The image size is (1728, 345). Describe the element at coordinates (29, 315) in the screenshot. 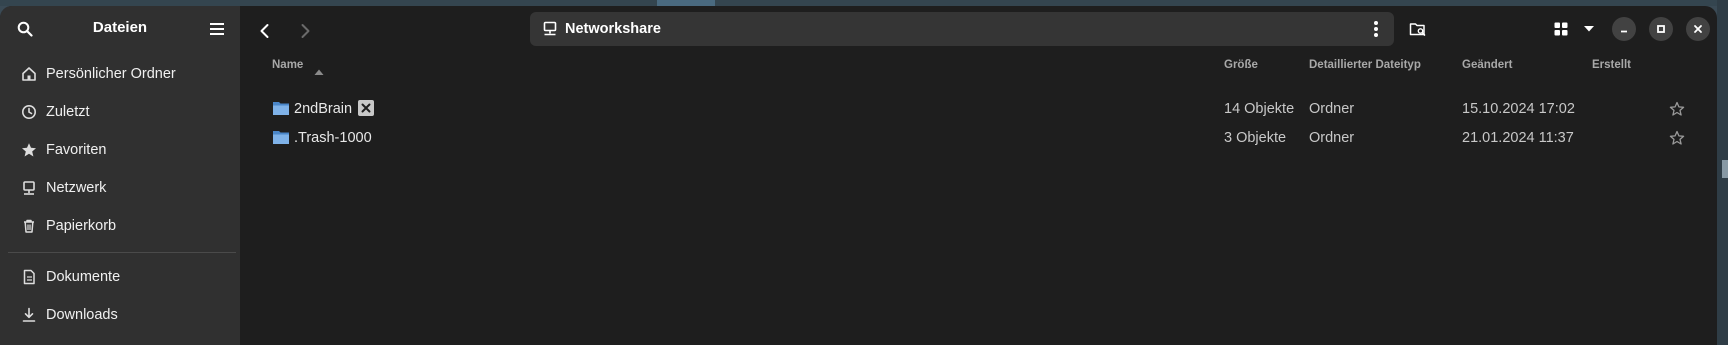

I see `download-icon` at that location.